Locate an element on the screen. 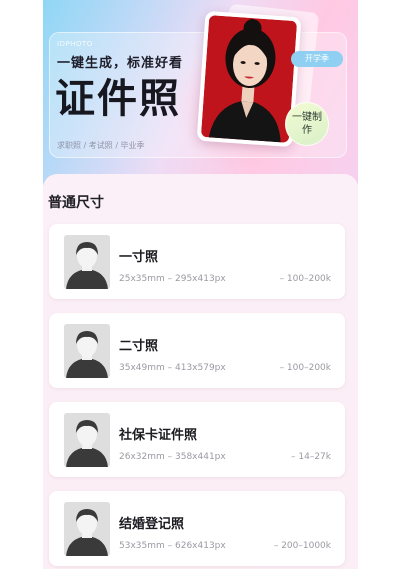 This screenshot has width=400, height=569. spec-dimensions: 25x35mm – 295x413px is located at coordinates (172, 279).